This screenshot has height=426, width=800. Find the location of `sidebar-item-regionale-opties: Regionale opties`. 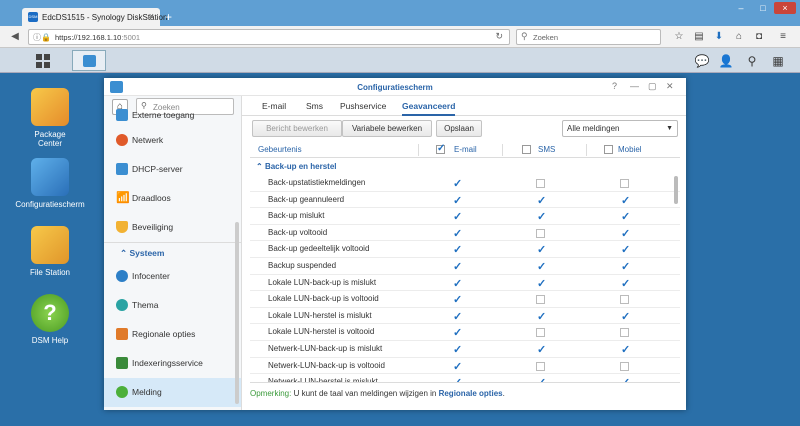

sidebar-item-regionale-opties: Regionale opties is located at coordinates (172, 334).